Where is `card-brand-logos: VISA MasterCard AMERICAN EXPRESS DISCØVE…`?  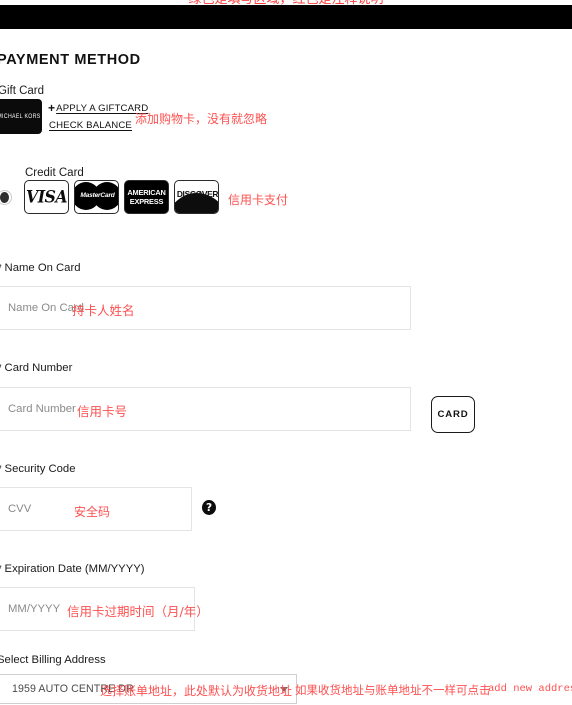 card-brand-logos: VISA MasterCard AMERICAN EXPRESS DISCØVE… is located at coordinates (121, 197).